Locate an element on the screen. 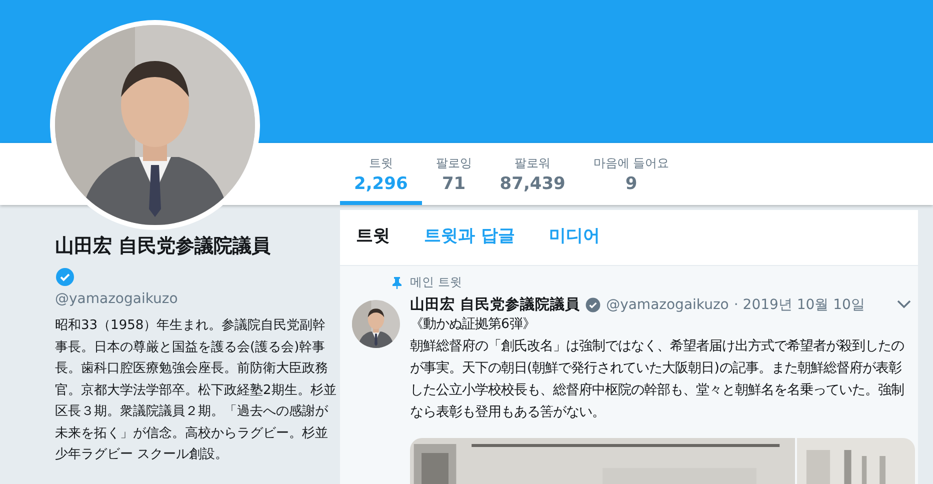 This screenshot has width=933, height=484. profile-handle: @yamazogaikuzo is located at coordinates (117, 299).